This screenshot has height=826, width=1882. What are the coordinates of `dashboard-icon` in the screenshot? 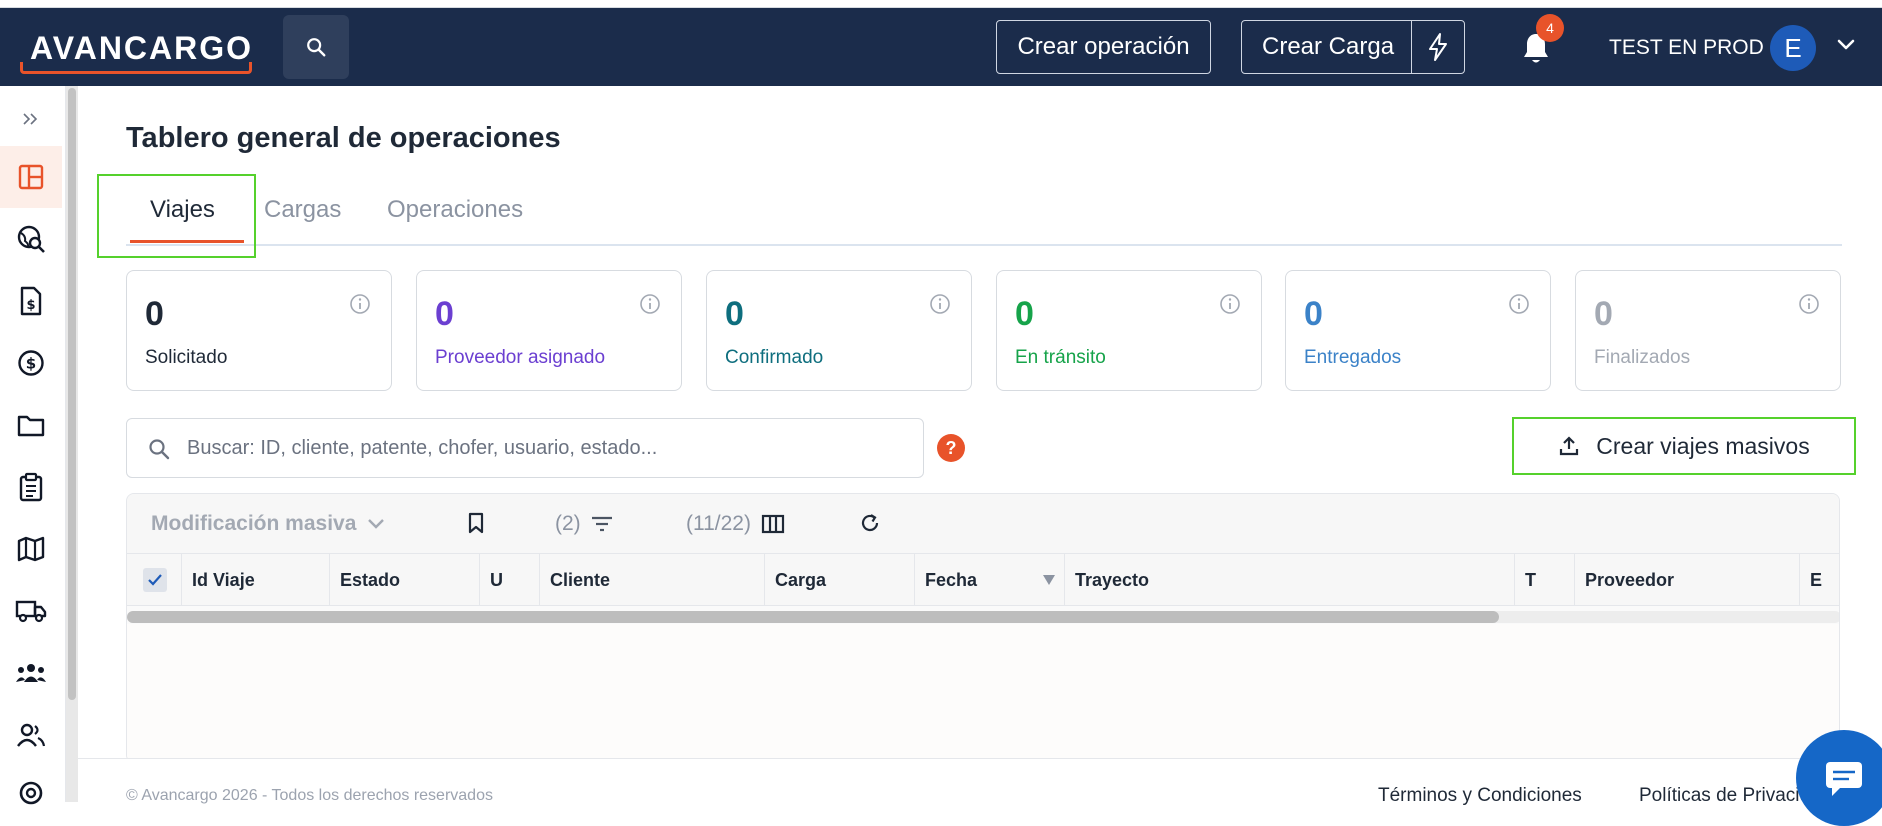 It's located at (31, 177).